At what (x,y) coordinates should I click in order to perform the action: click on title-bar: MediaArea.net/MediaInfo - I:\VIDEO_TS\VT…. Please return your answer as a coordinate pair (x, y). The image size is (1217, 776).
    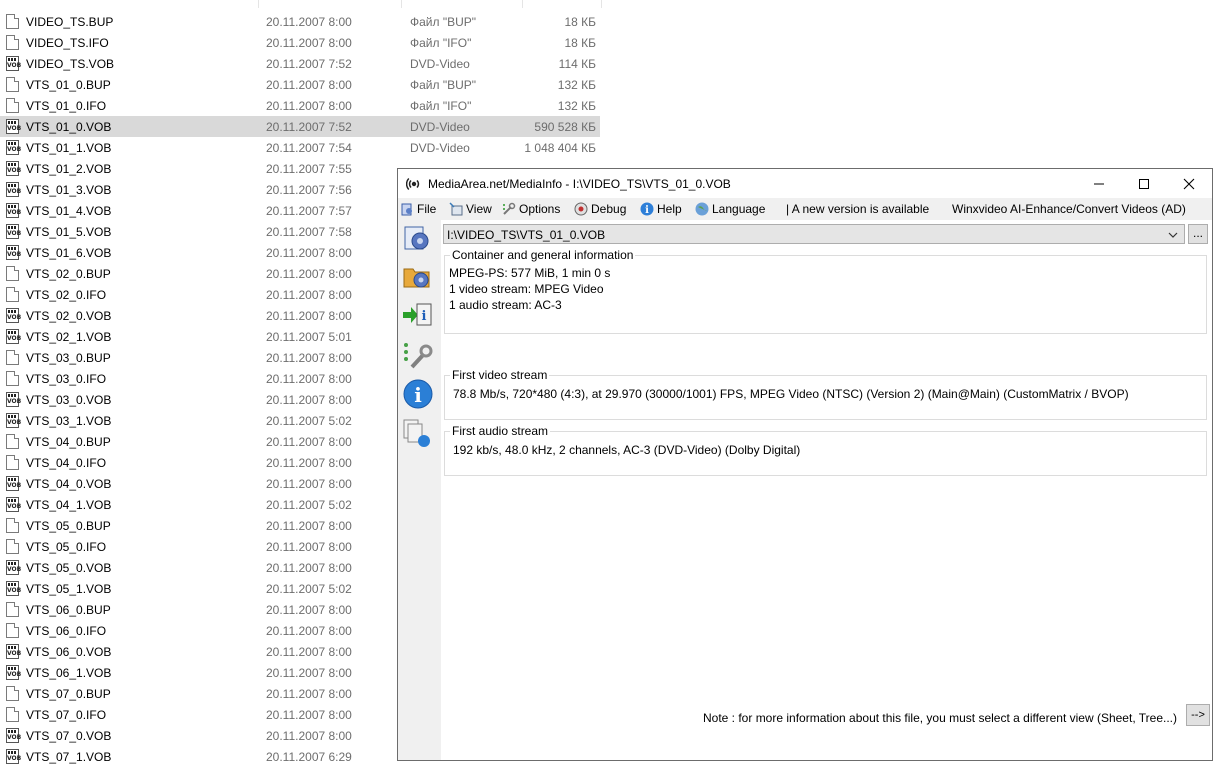
    Looking at the image, I should click on (805, 183).